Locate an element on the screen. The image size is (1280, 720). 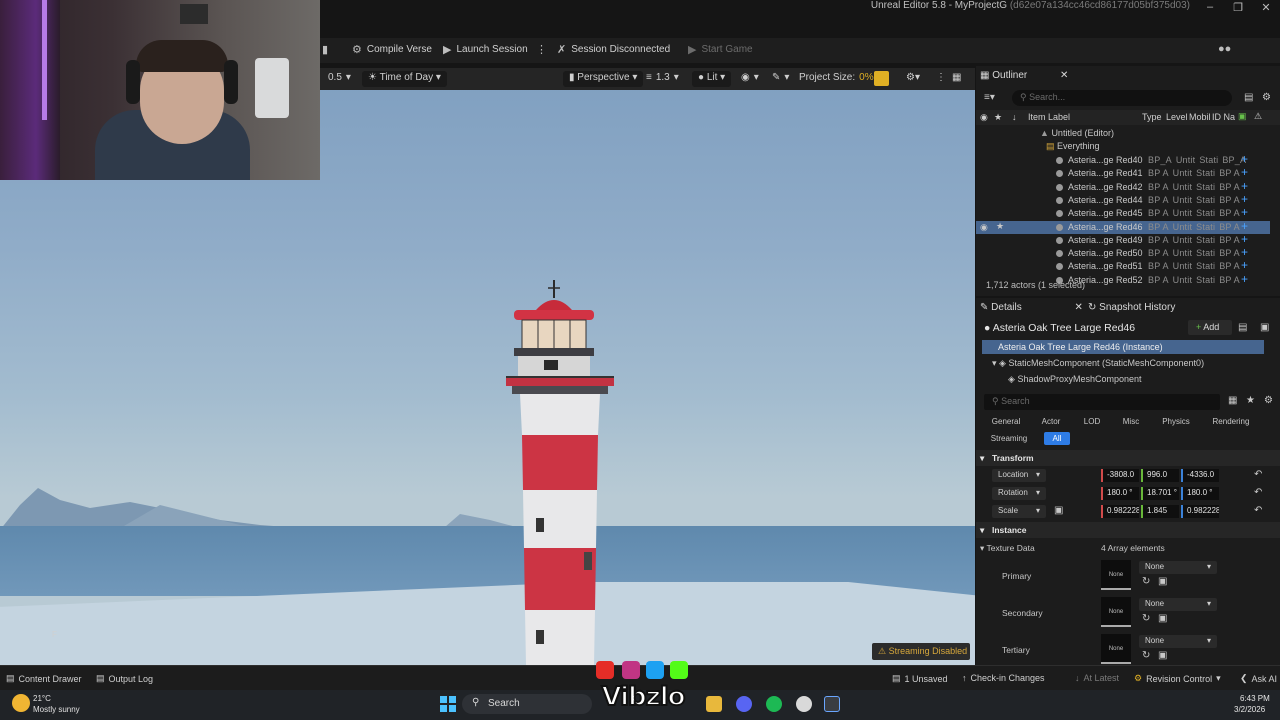
location-x-field: -3808.0 is located at coordinates (1120, 475).